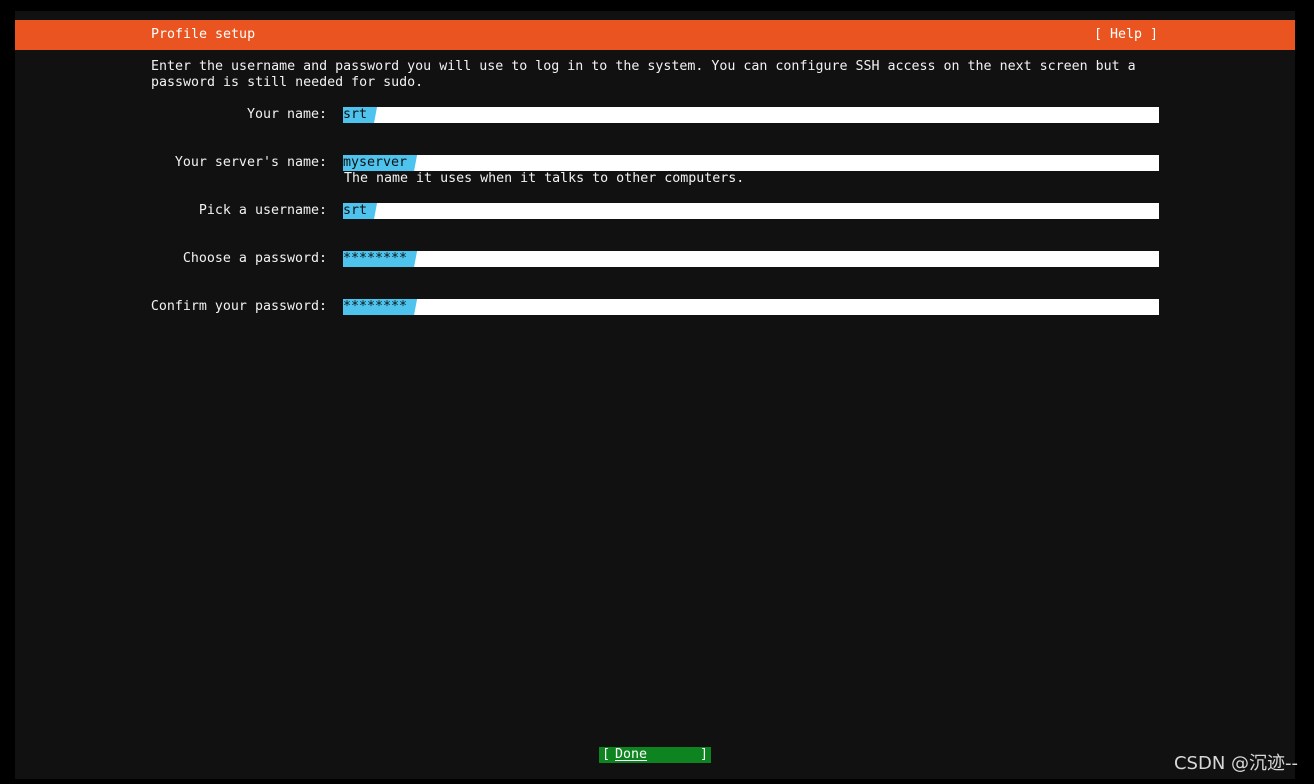 The width and height of the screenshot is (1314, 784). Describe the element at coordinates (631, 754) in the screenshot. I see `done-label: Done` at that location.